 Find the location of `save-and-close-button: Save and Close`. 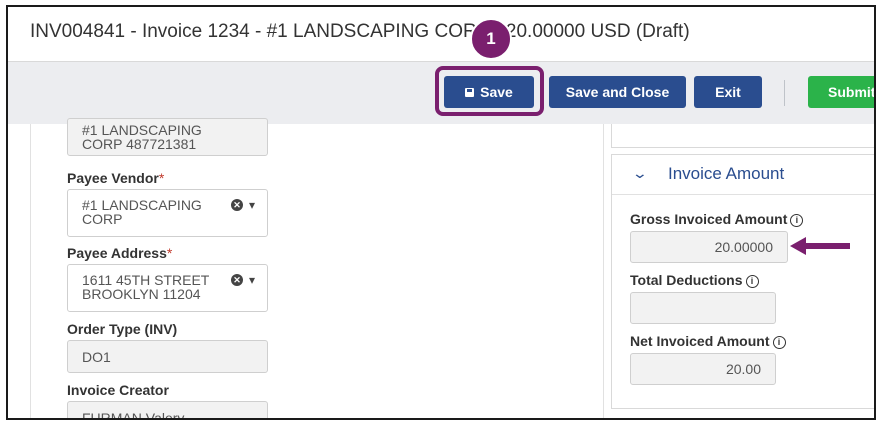

save-and-close-button: Save and Close is located at coordinates (617, 92).